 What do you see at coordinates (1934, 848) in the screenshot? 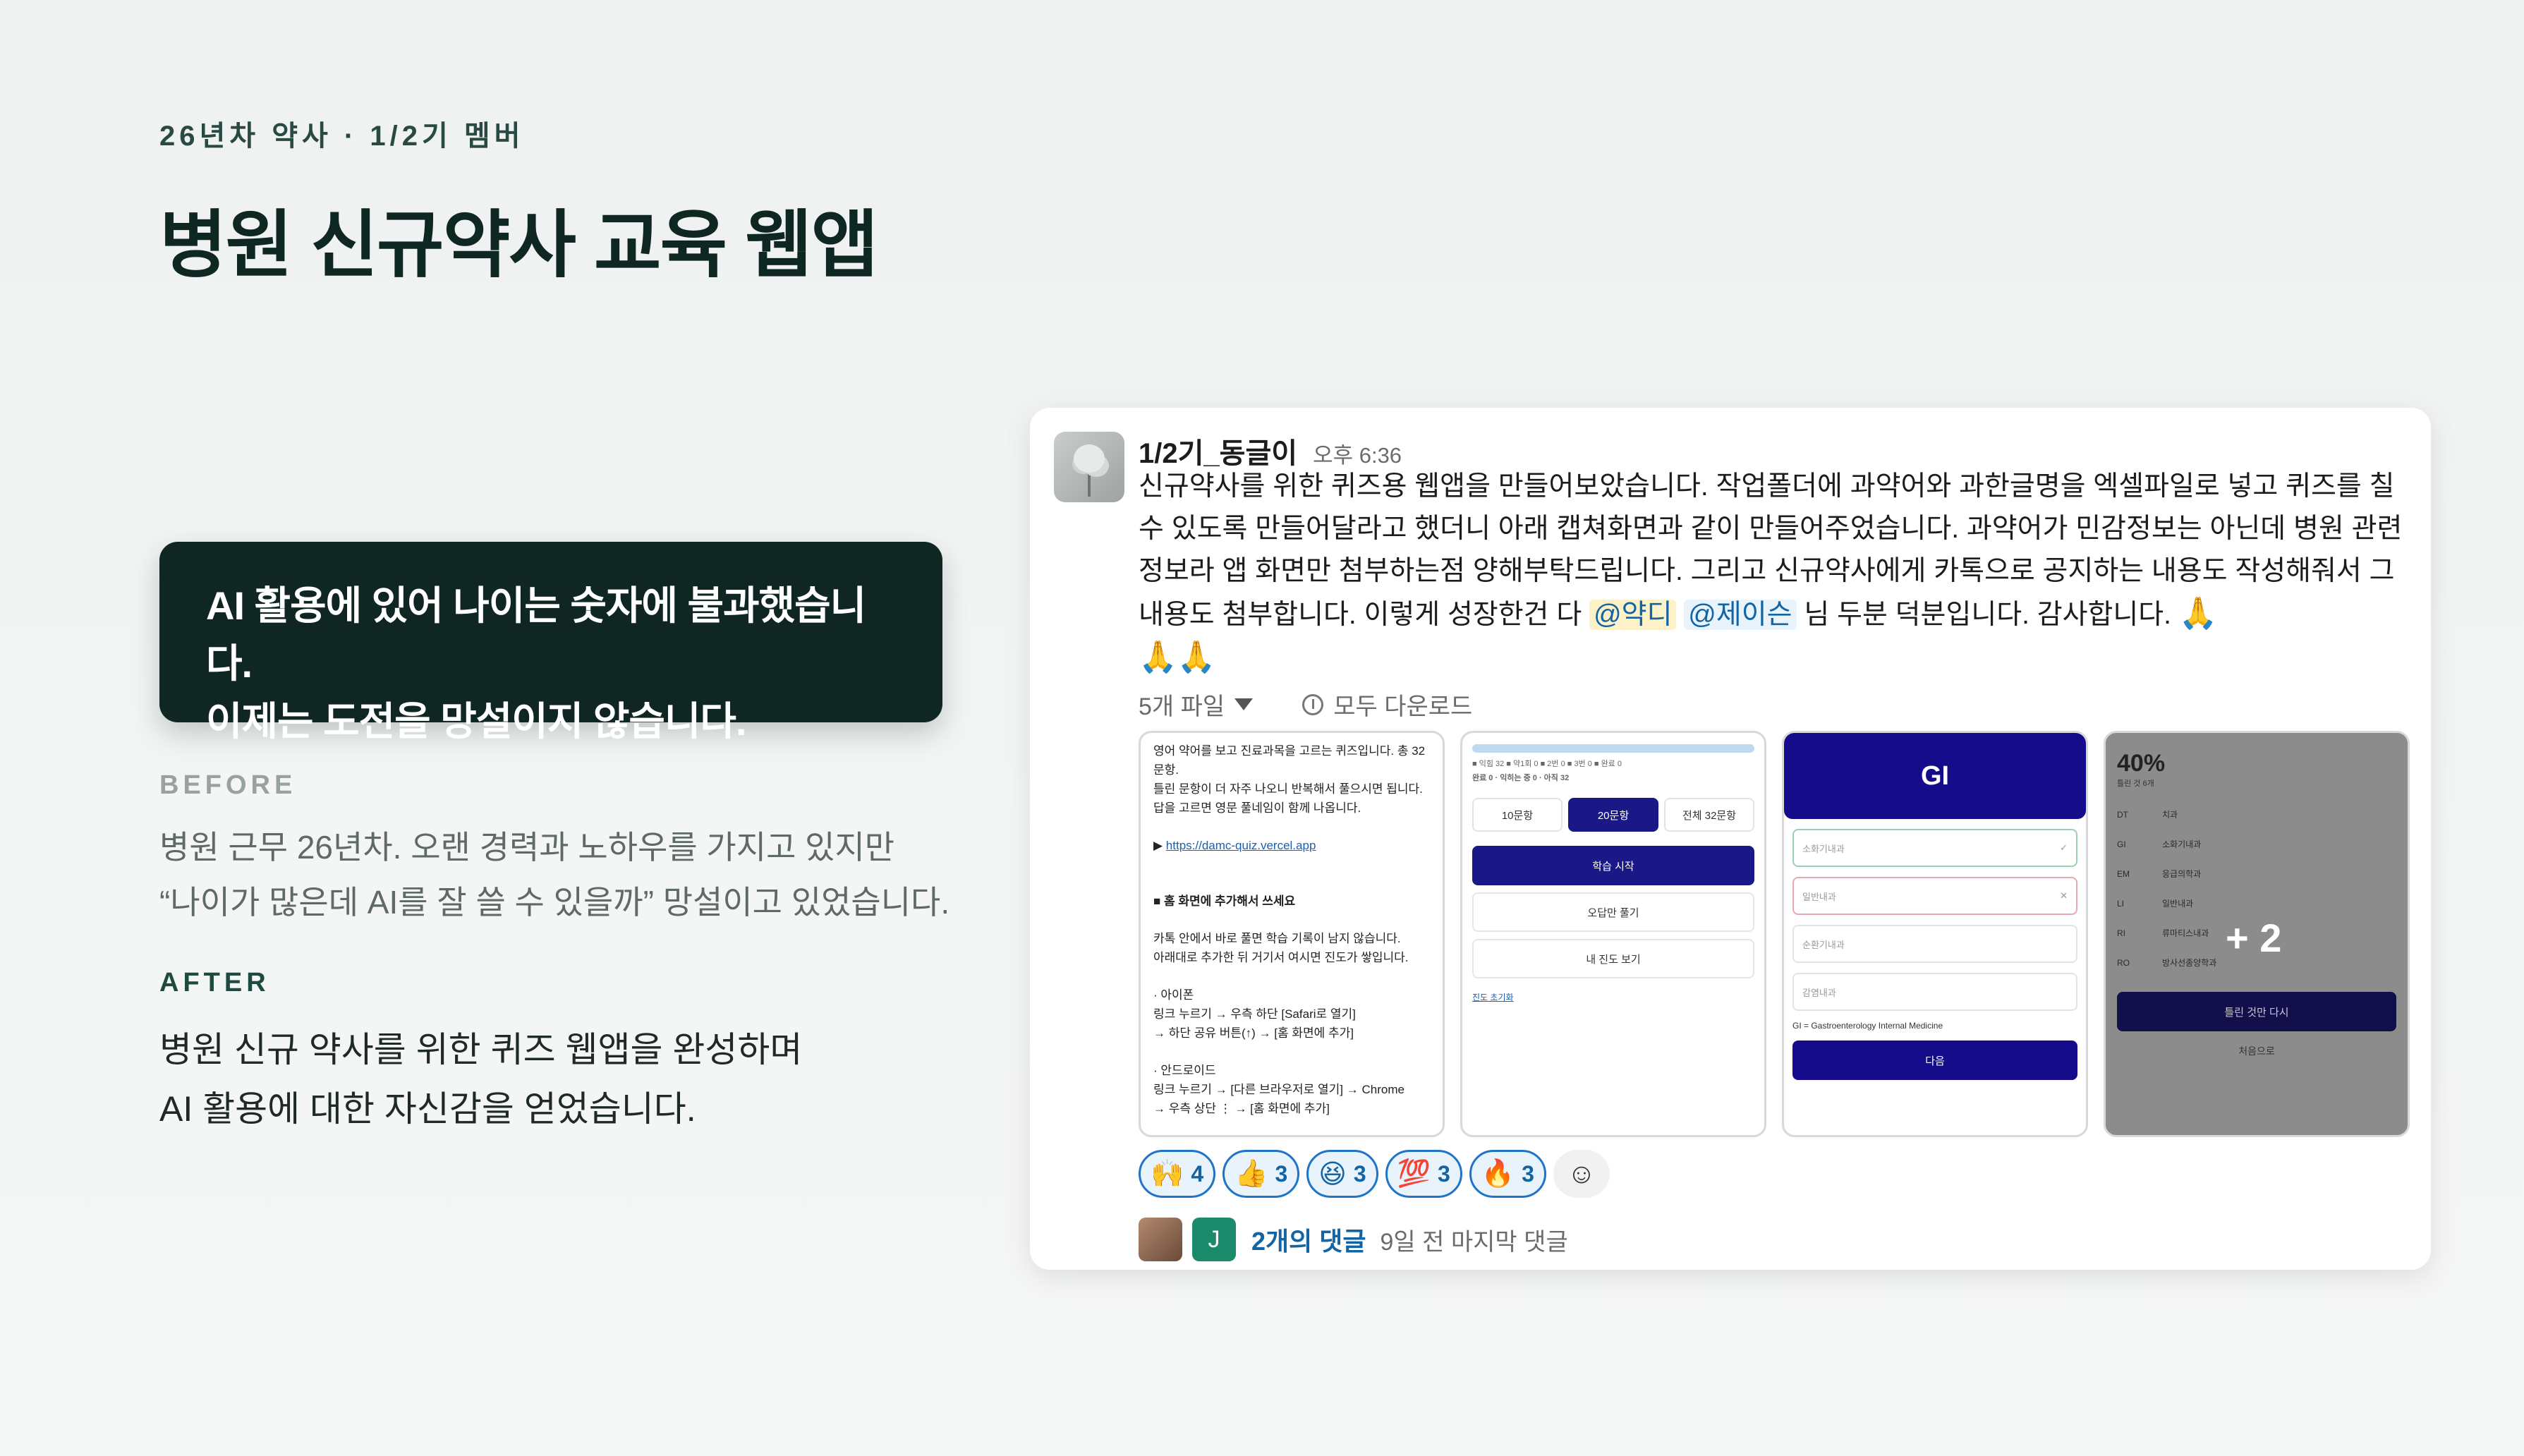
I see `option-correct: 소화기내과 ✓` at bounding box center [1934, 848].